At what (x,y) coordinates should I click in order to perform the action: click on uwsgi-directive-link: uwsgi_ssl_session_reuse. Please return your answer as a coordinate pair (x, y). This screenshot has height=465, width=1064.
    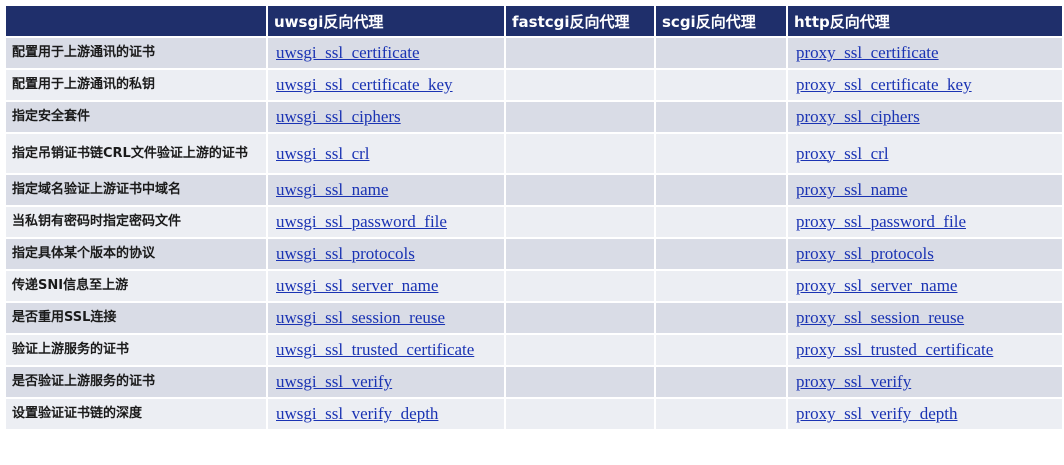
    Looking at the image, I should click on (360, 317).